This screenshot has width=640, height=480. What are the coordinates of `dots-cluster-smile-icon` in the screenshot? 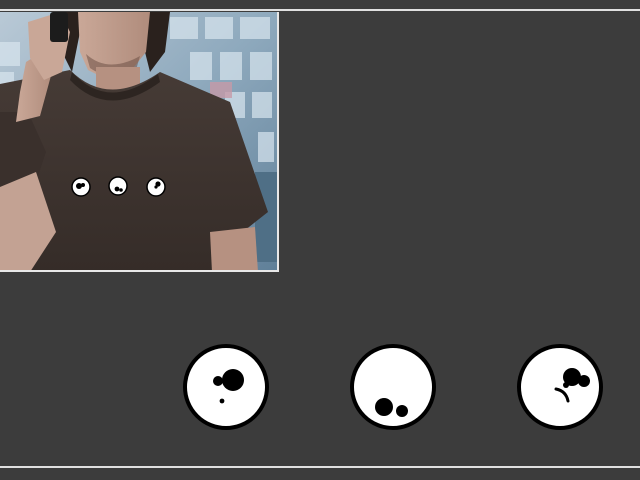 It's located at (560, 387).